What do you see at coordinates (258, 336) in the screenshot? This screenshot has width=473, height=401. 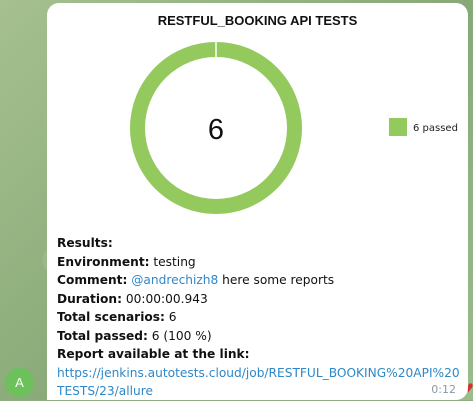 I see `total-passed-line: Total passed: 6 (100 %)` at bounding box center [258, 336].